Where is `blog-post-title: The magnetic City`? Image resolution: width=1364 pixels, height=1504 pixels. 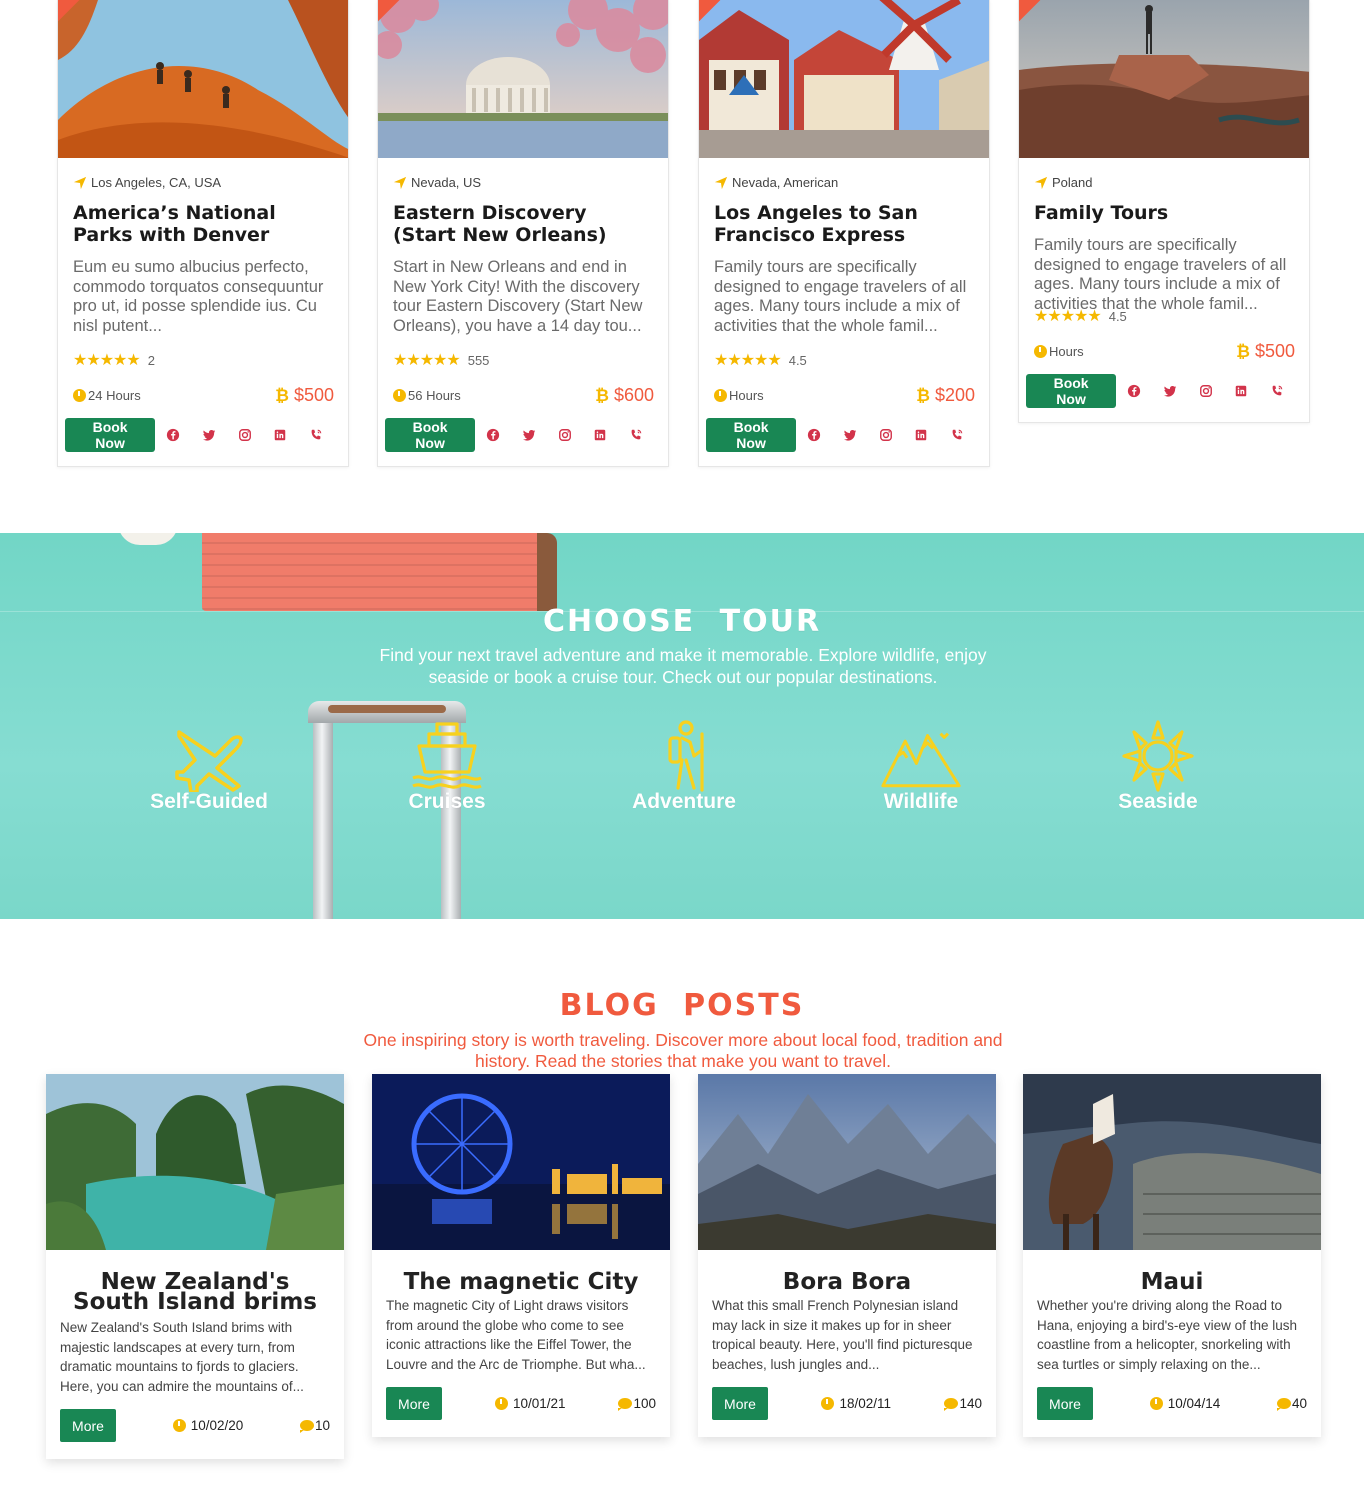 blog-post-title: The magnetic City is located at coordinates (521, 1282).